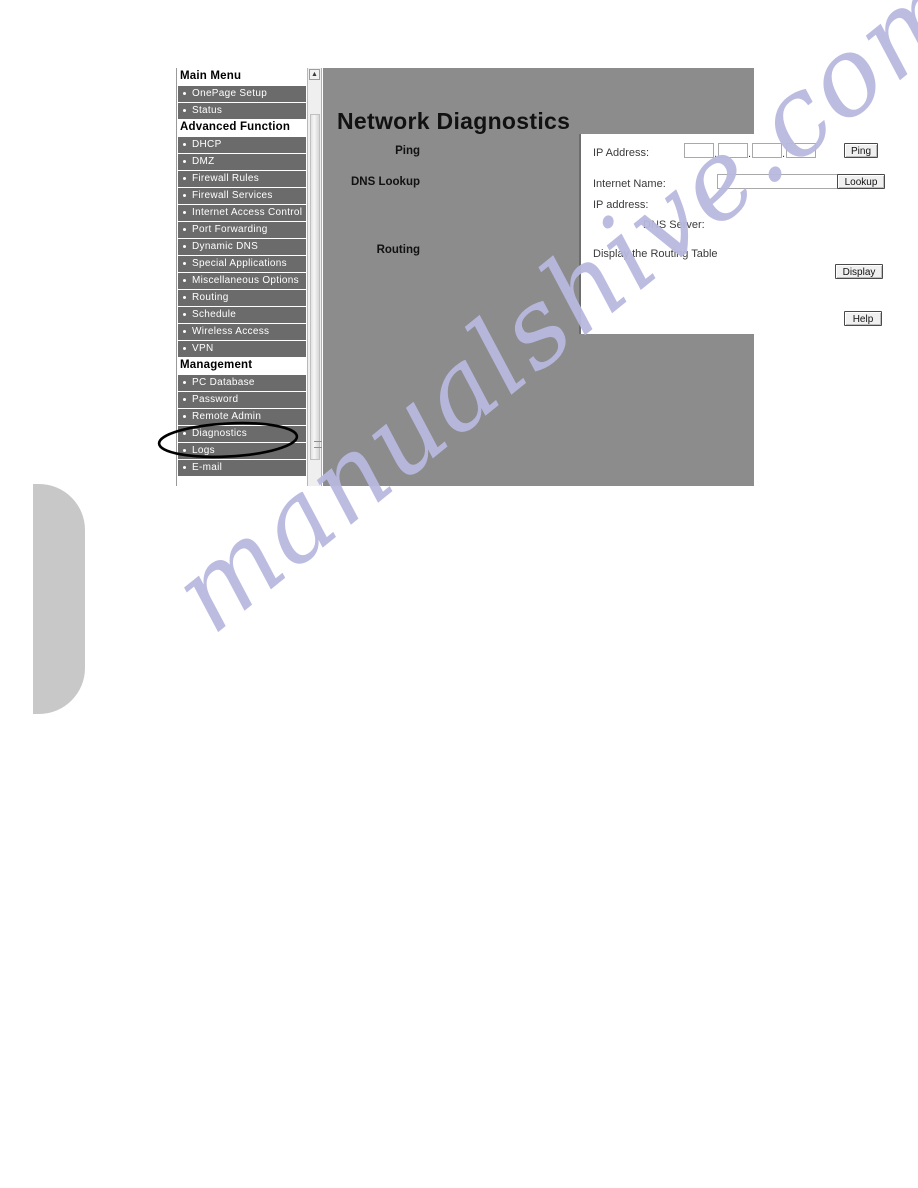 Image resolution: width=918 pixels, height=1188 pixels. I want to click on dns-server-label: DNS Server:, so click(674, 225).